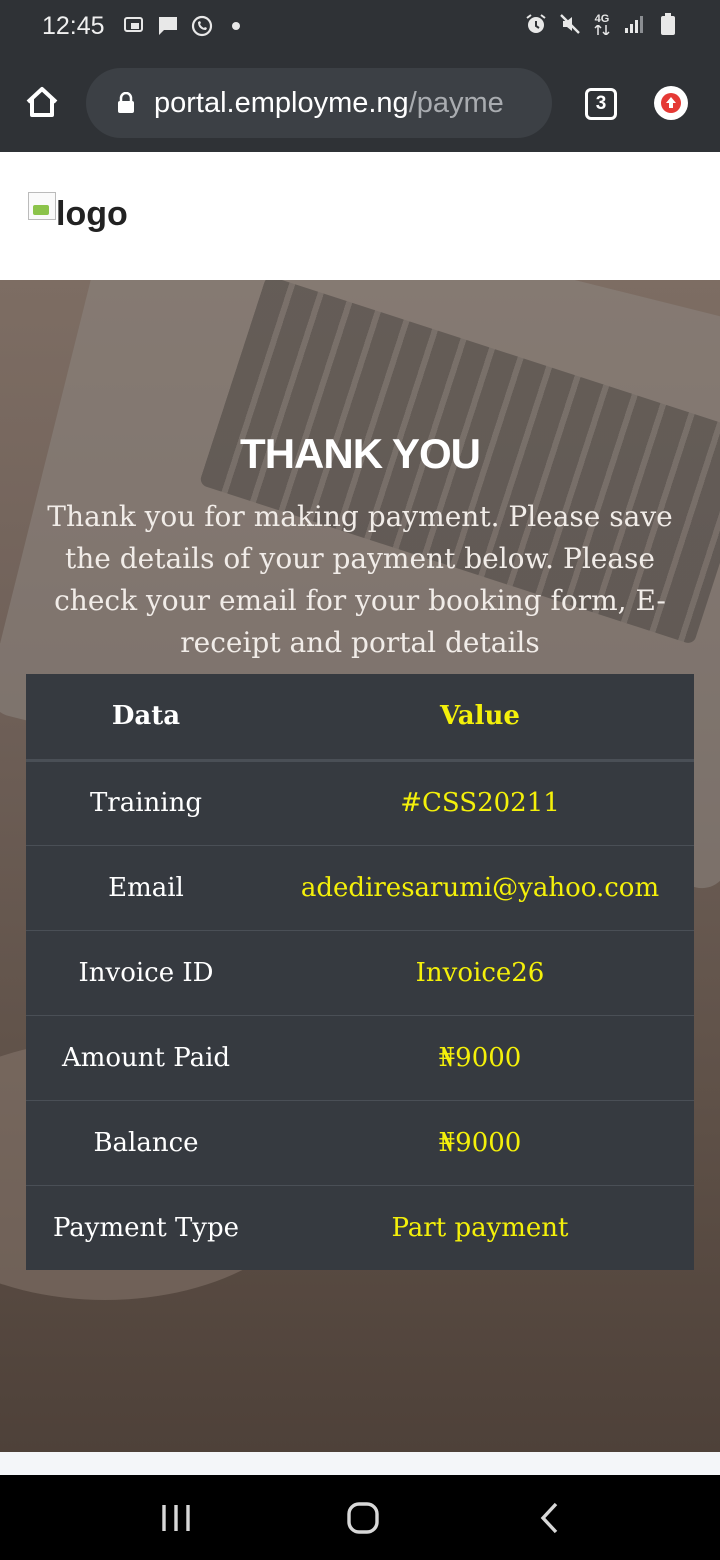 The image size is (720, 1560). I want to click on cast-icon, so click(134, 26).